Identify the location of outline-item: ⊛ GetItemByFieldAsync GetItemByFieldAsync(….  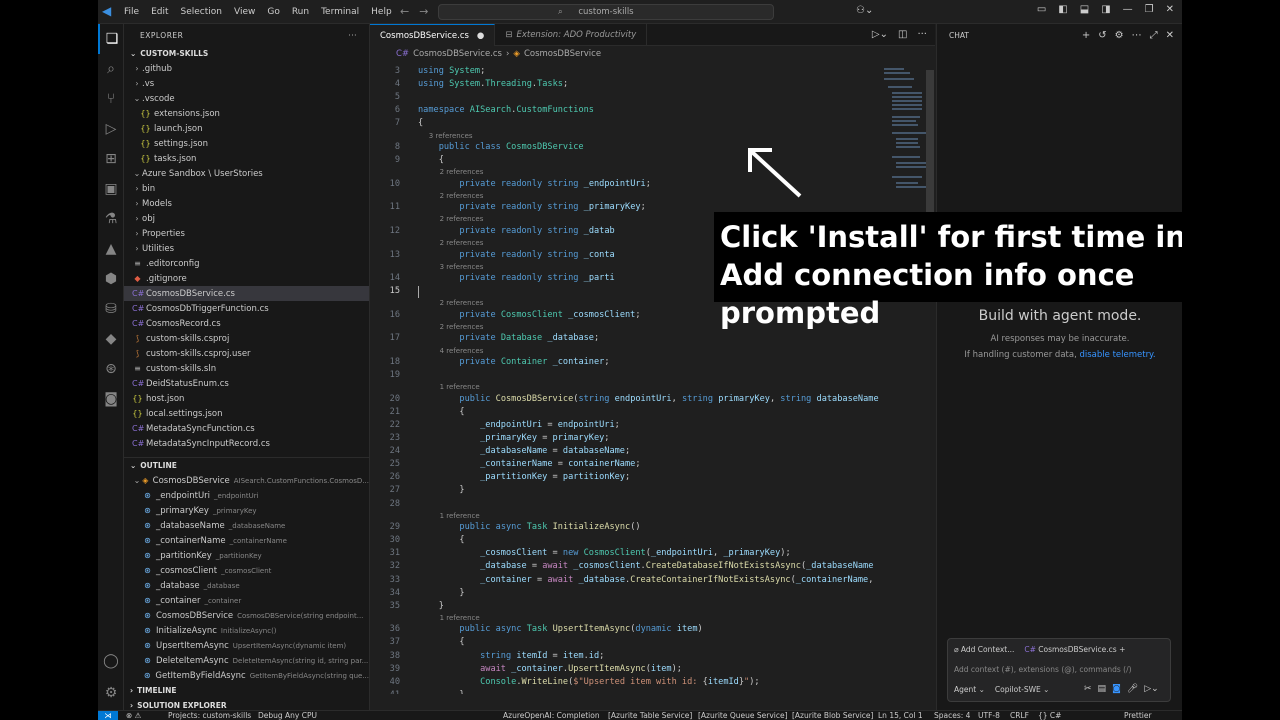
(246, 675).